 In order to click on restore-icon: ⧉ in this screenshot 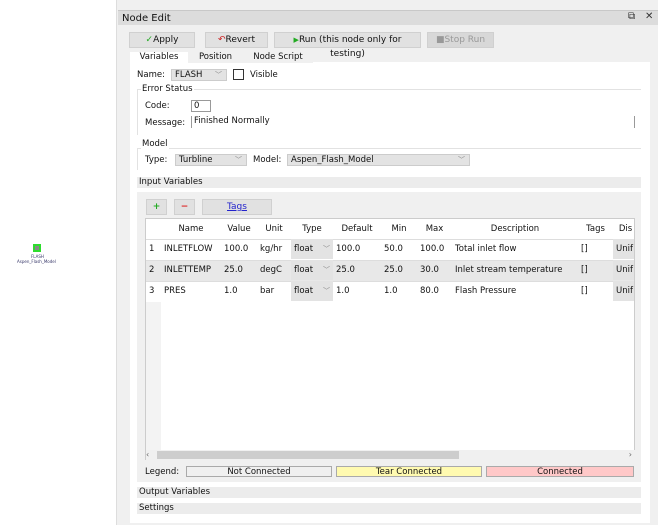, I will do `click(631, 16)`.